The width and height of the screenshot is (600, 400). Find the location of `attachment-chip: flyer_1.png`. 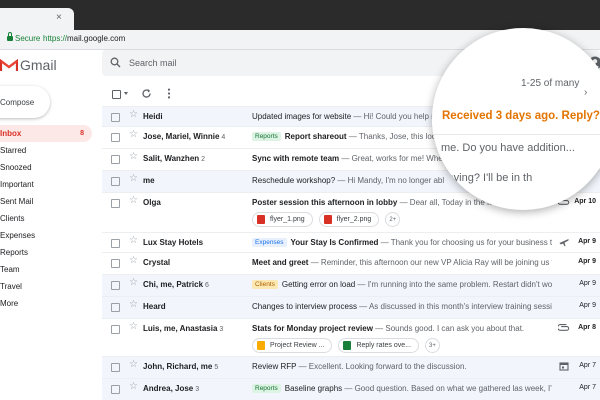

attachment-chip: flyer_1.png is located at coordinates (282, 219).